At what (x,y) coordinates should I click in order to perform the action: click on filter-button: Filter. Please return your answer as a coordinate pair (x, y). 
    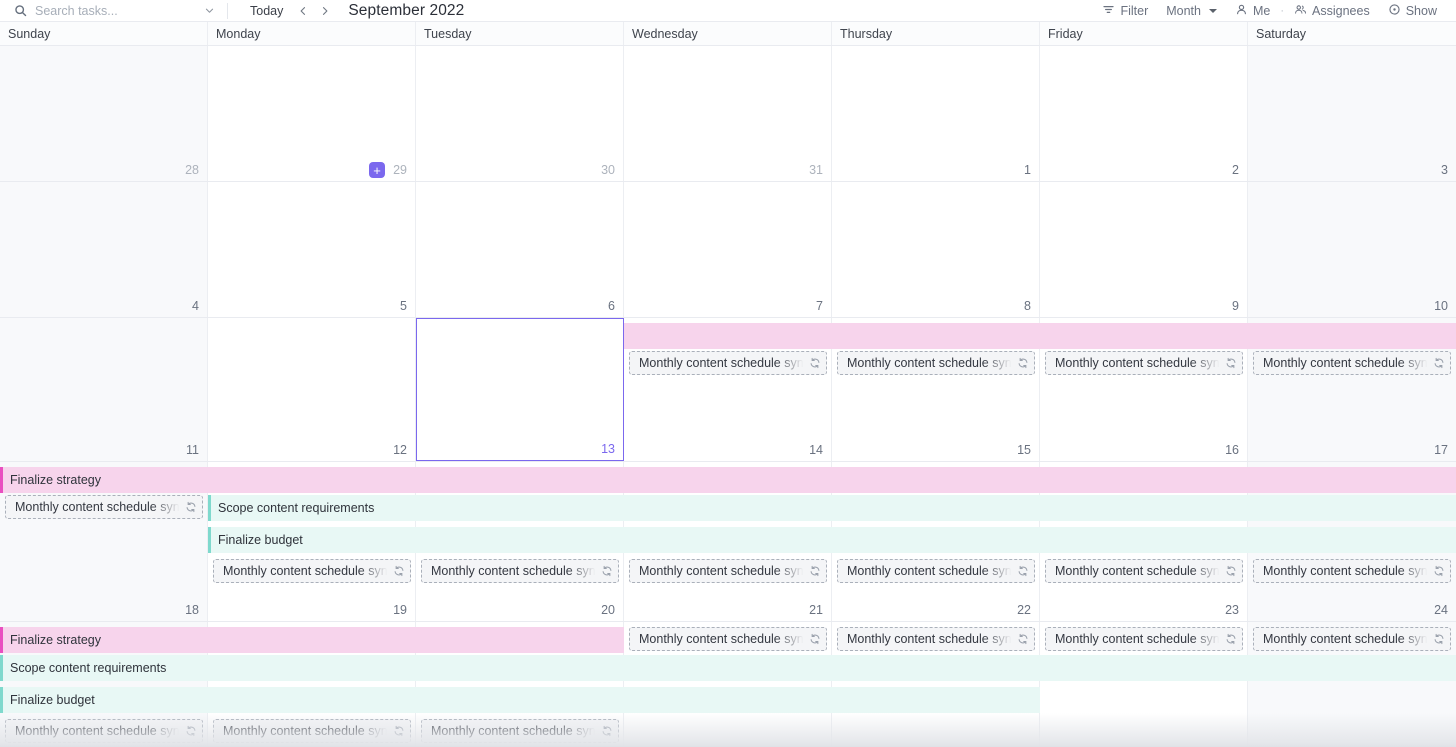
    Looking at the image, I should click on (1125, 11).